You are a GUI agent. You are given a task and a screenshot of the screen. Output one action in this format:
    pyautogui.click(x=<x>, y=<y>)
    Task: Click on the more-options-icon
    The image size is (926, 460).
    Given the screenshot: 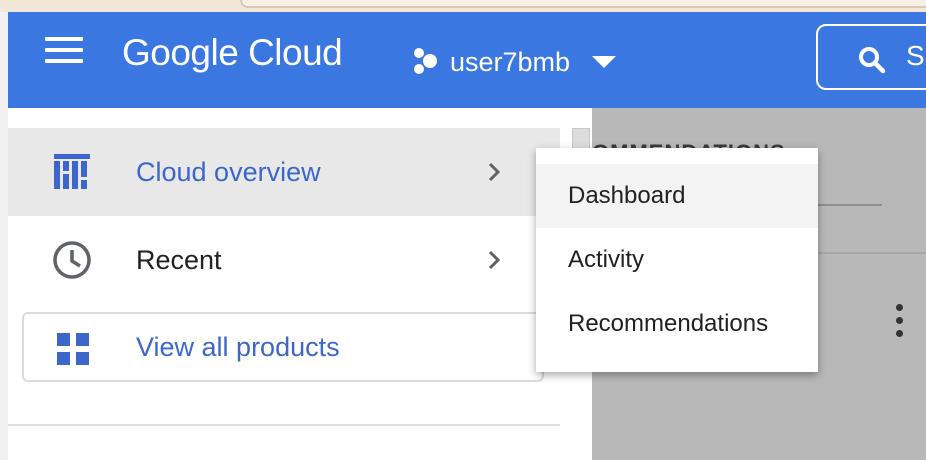 What is the action you would take?
    pyautogui.click(x=899, y=321)
    